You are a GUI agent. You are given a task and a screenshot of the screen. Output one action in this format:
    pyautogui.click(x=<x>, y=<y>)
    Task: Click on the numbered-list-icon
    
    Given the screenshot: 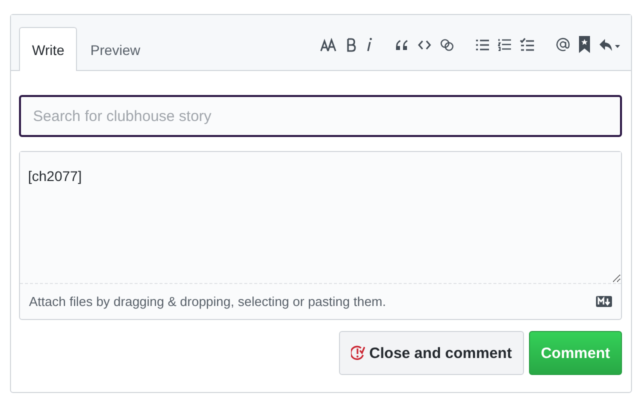 What is the action you would take?
    pyautogui.click(x=504, y=44)
    